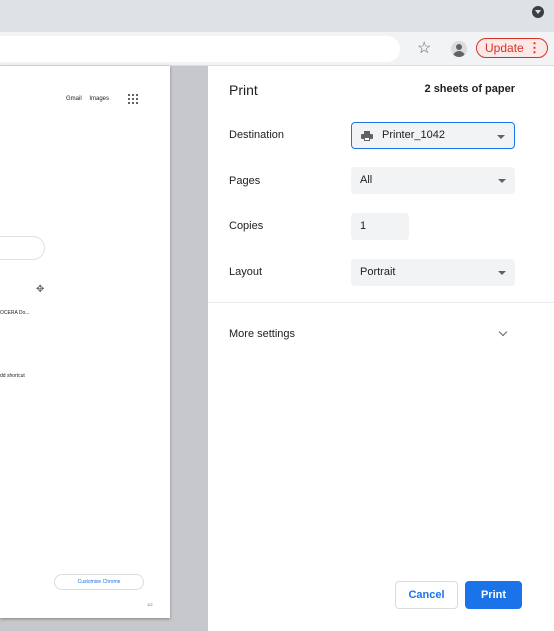  I want to click on update-button: Update ⋮, so click(512, 48).